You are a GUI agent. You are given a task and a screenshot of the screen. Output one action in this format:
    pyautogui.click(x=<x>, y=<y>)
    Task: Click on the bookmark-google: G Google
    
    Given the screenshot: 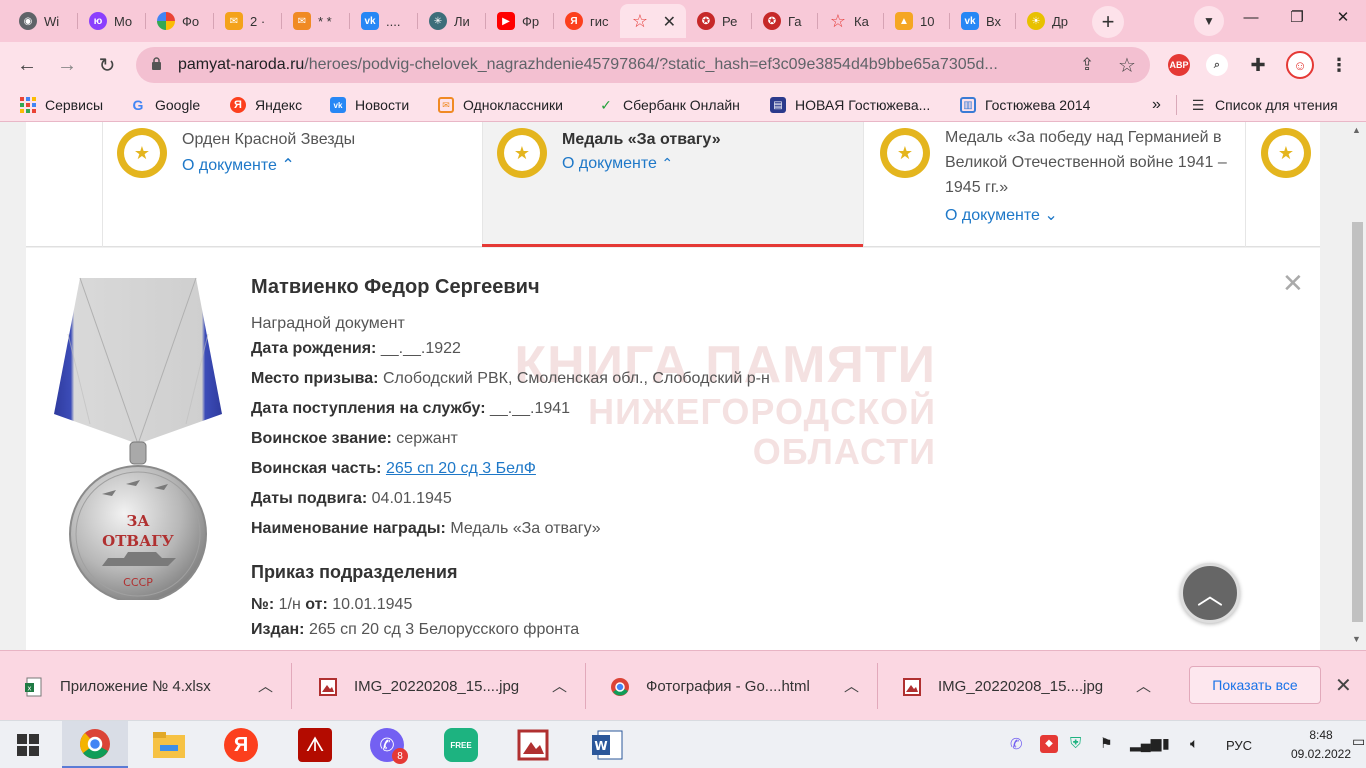 What is the action you would take?
    pyautogui.click(x=165, y=105)
    